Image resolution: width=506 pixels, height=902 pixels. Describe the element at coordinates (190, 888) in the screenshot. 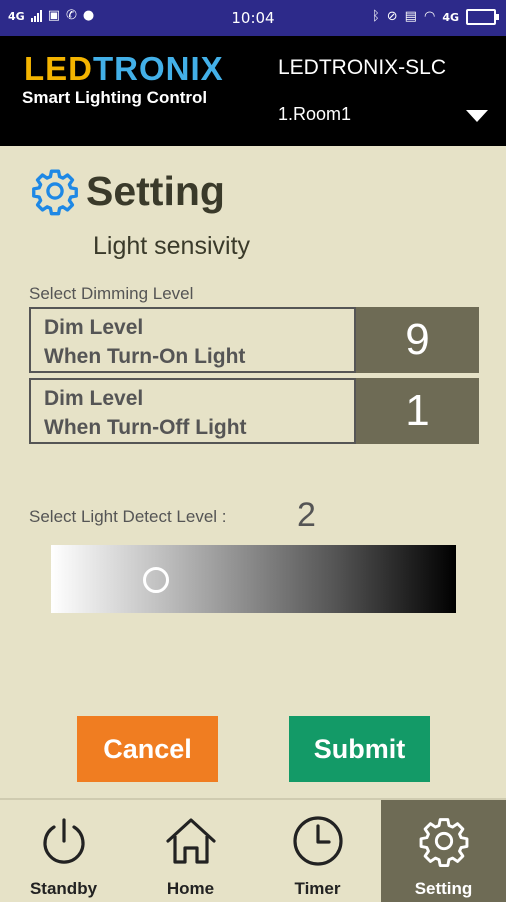

I see `nav-label-home: Home` at that location.